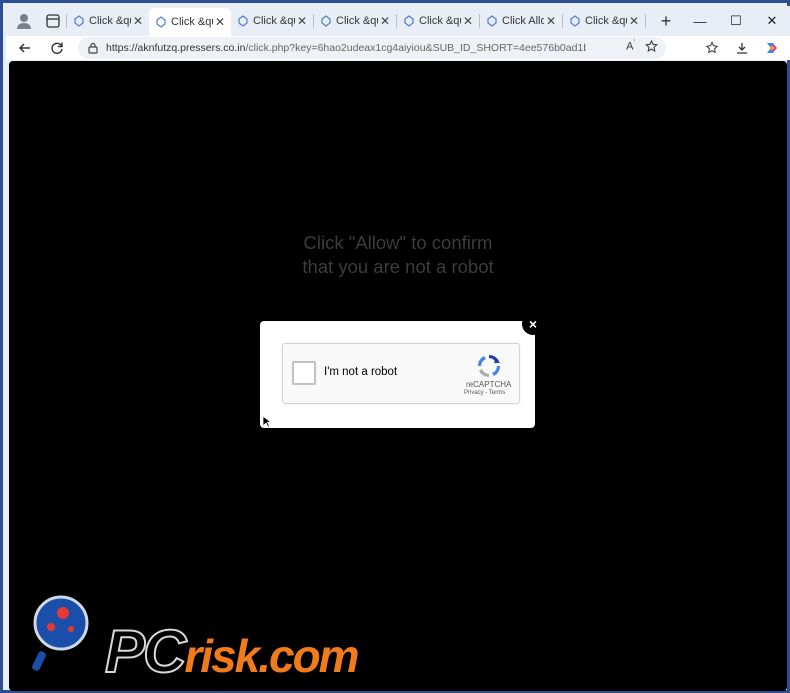 The image size is (790, 693). What do you see at coordinates (645, 21) in the screenshot?
I see `tab-separator` at bounding box center [645, 21].